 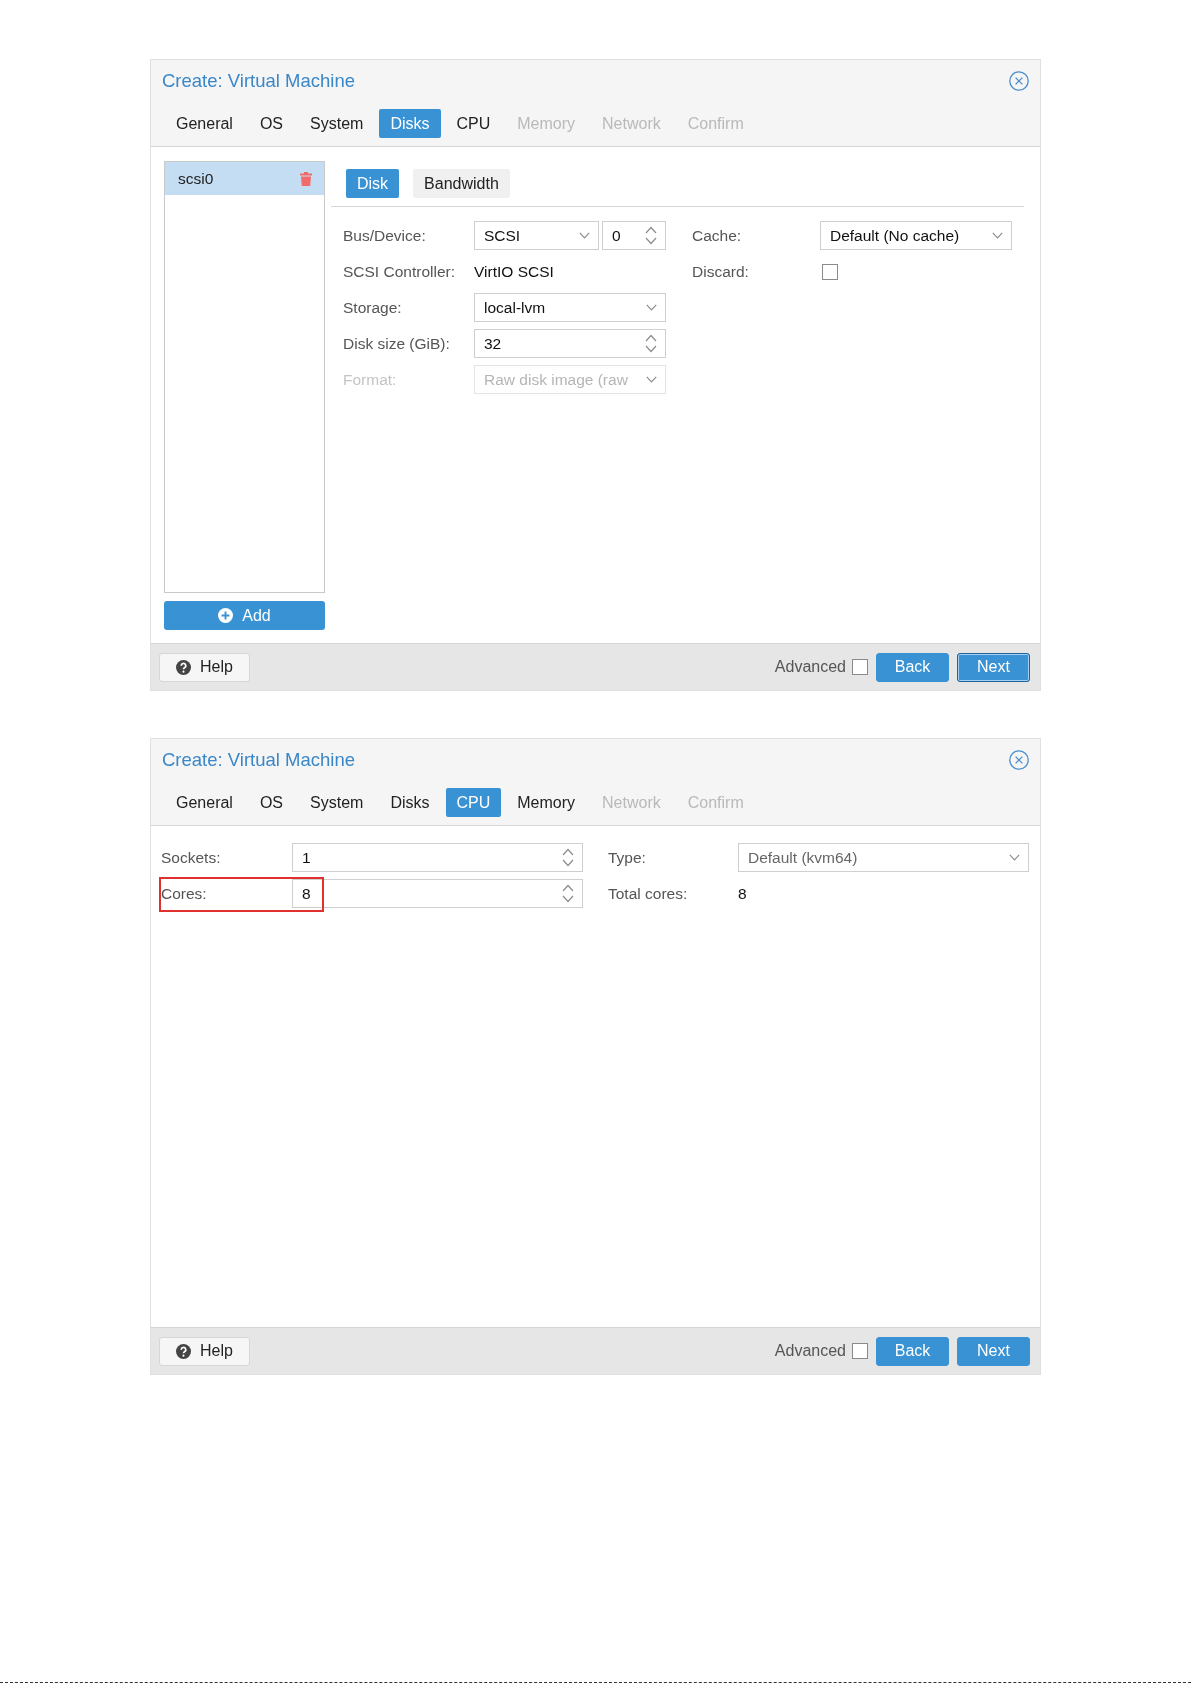 I want to click on field-label: SCSI Controller:, so click(x=399, y=271).